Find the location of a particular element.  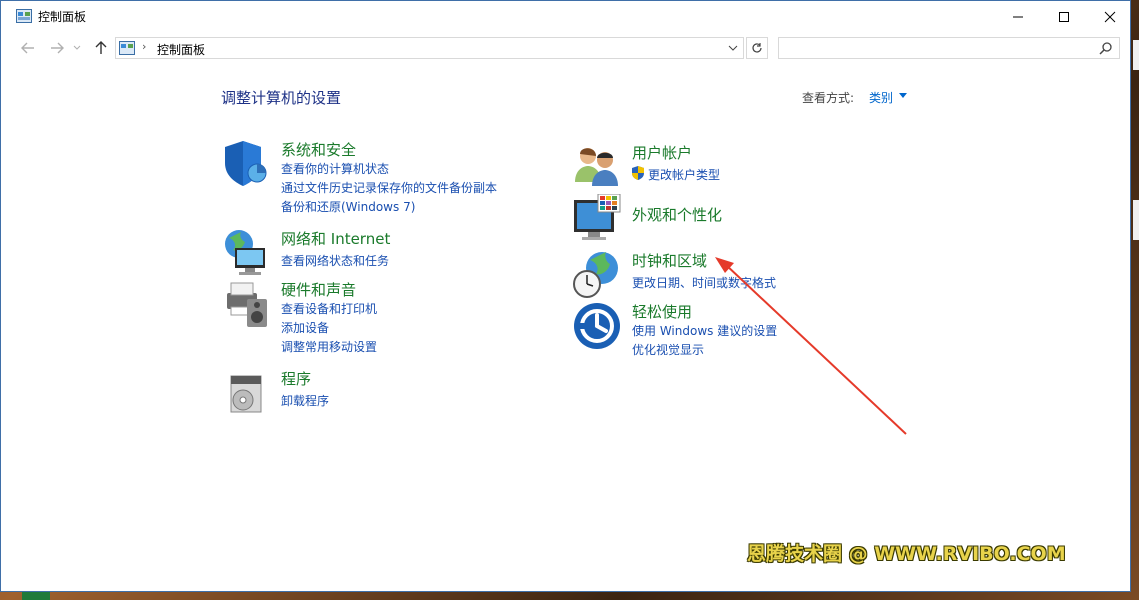

taskbar-app-icon is located at coordinates (36, 596).